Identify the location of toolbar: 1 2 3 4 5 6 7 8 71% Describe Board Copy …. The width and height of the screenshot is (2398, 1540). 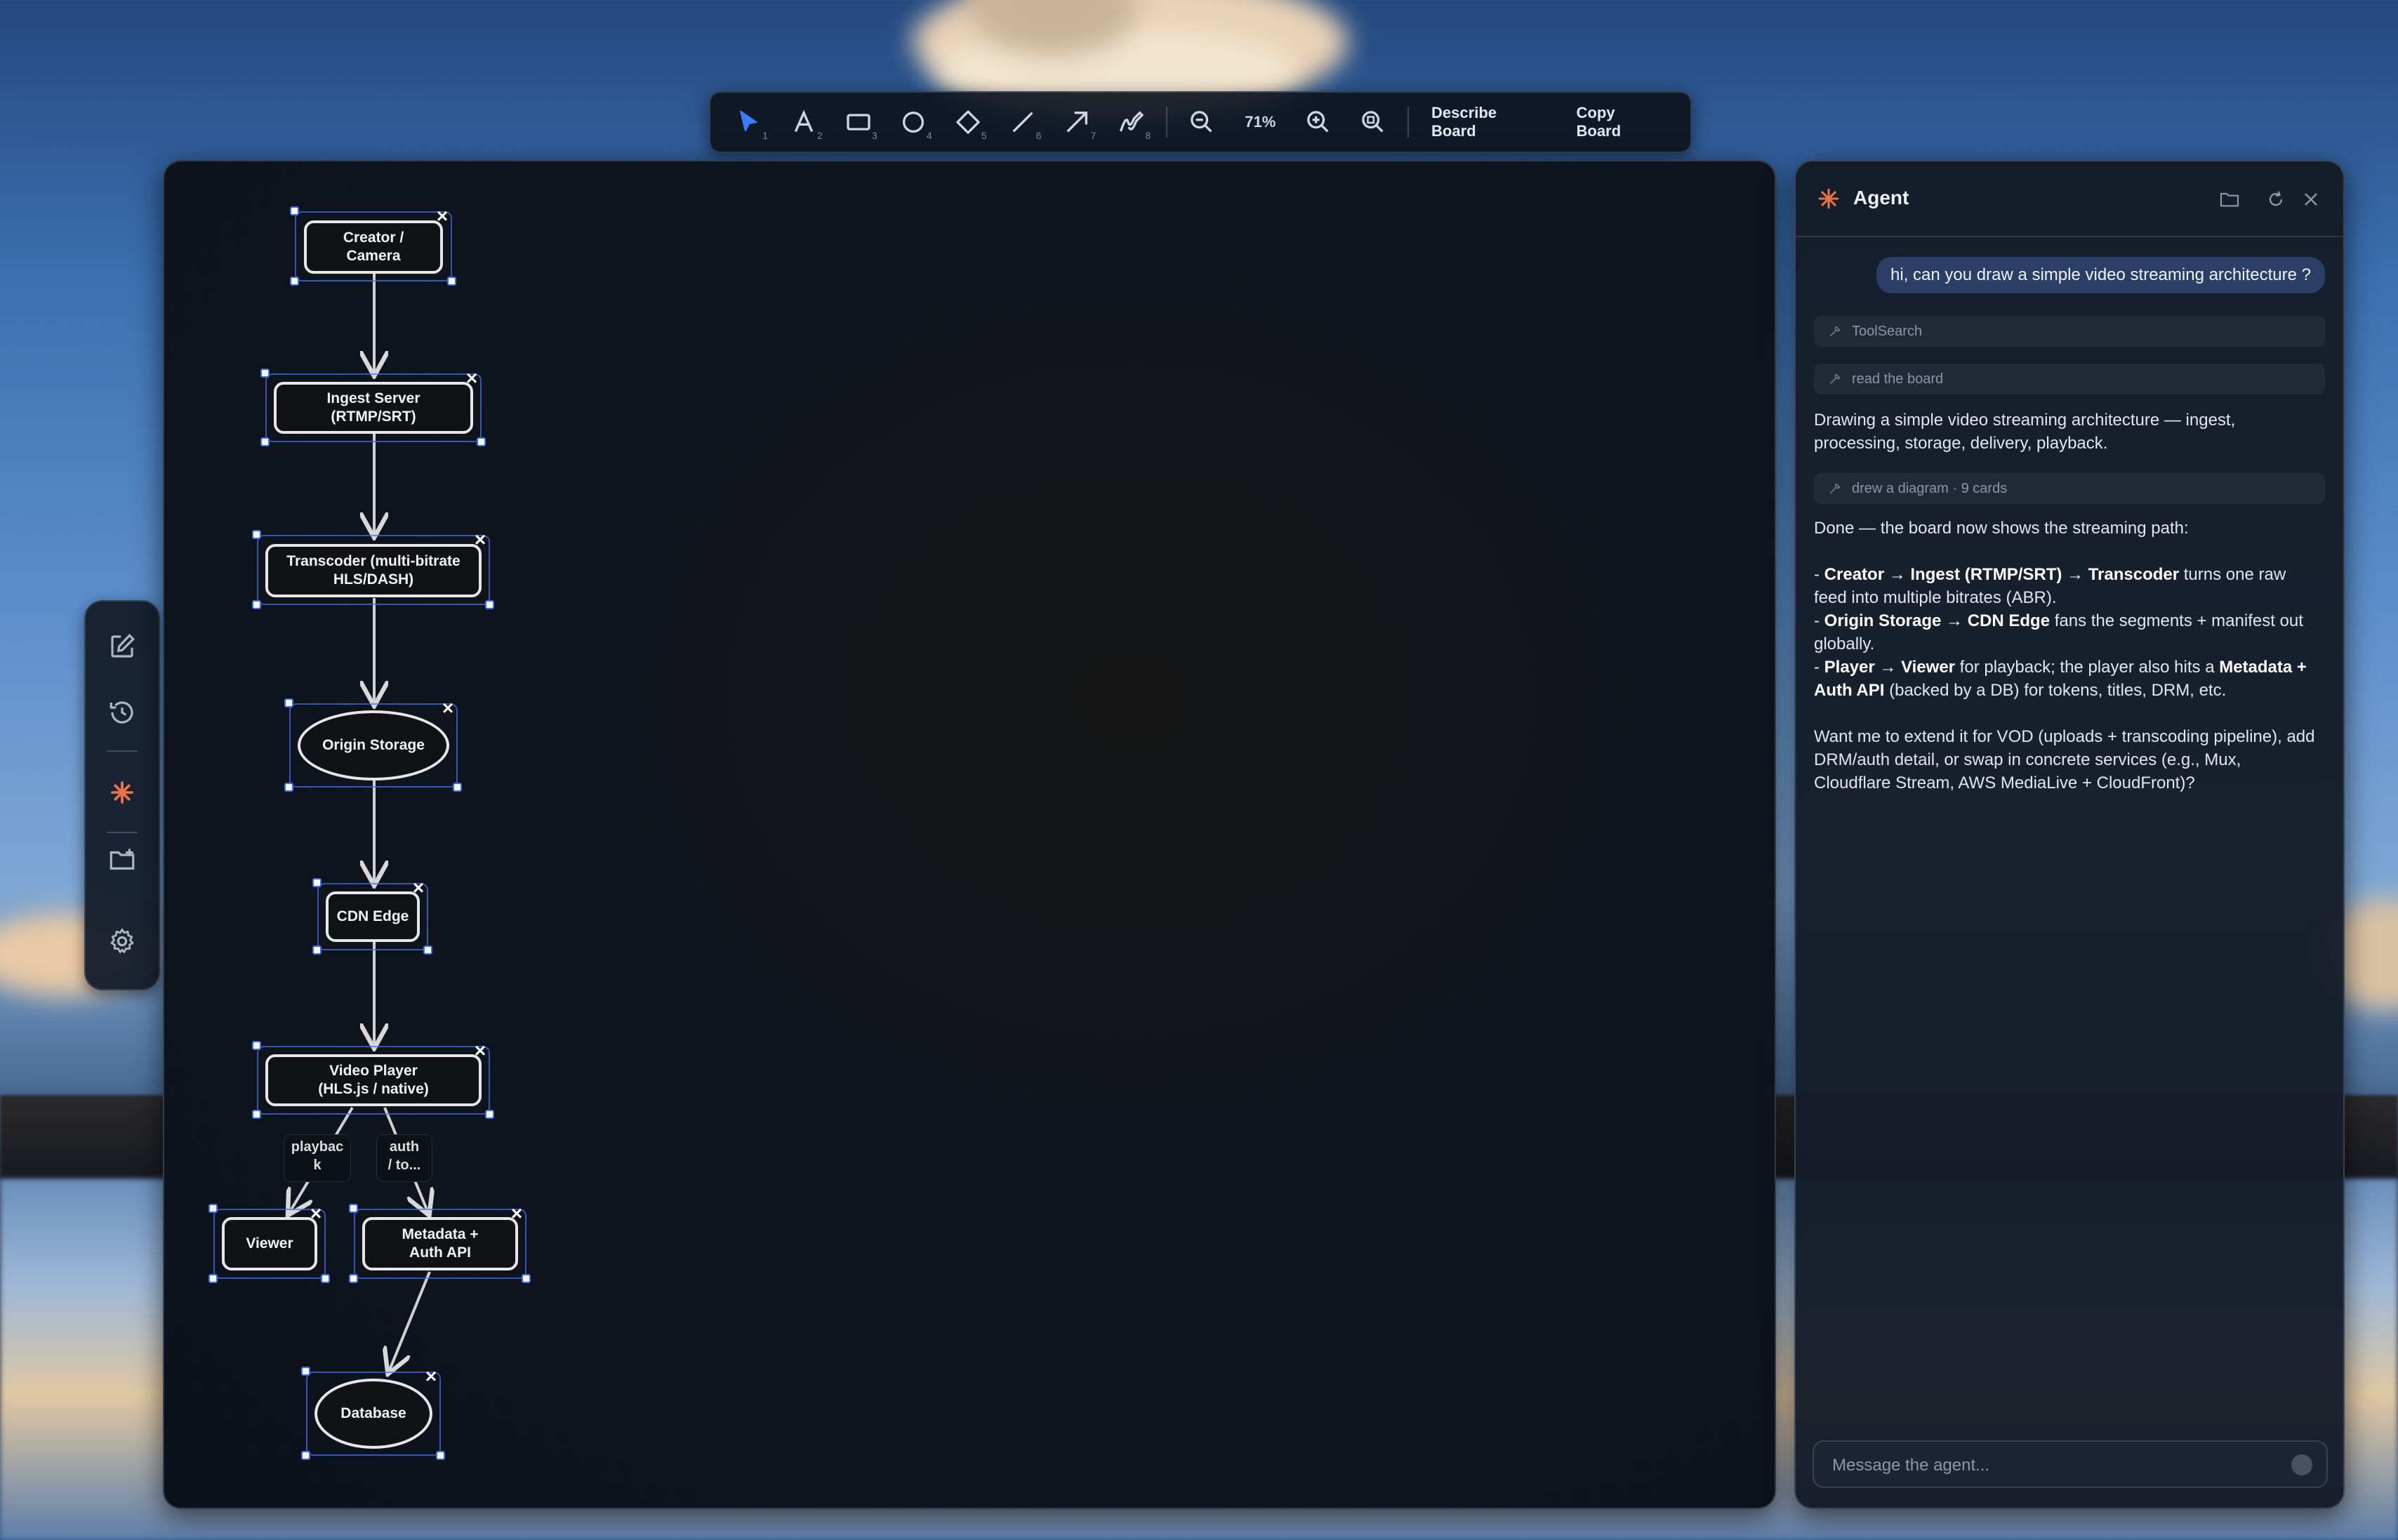
(1200, 122).